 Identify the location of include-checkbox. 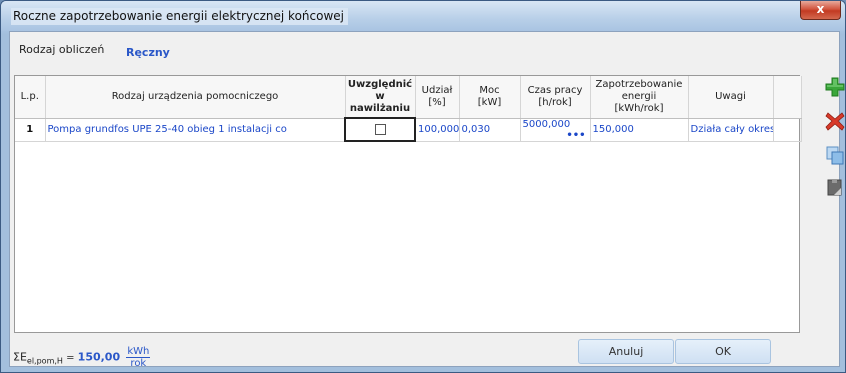
(380, 129).